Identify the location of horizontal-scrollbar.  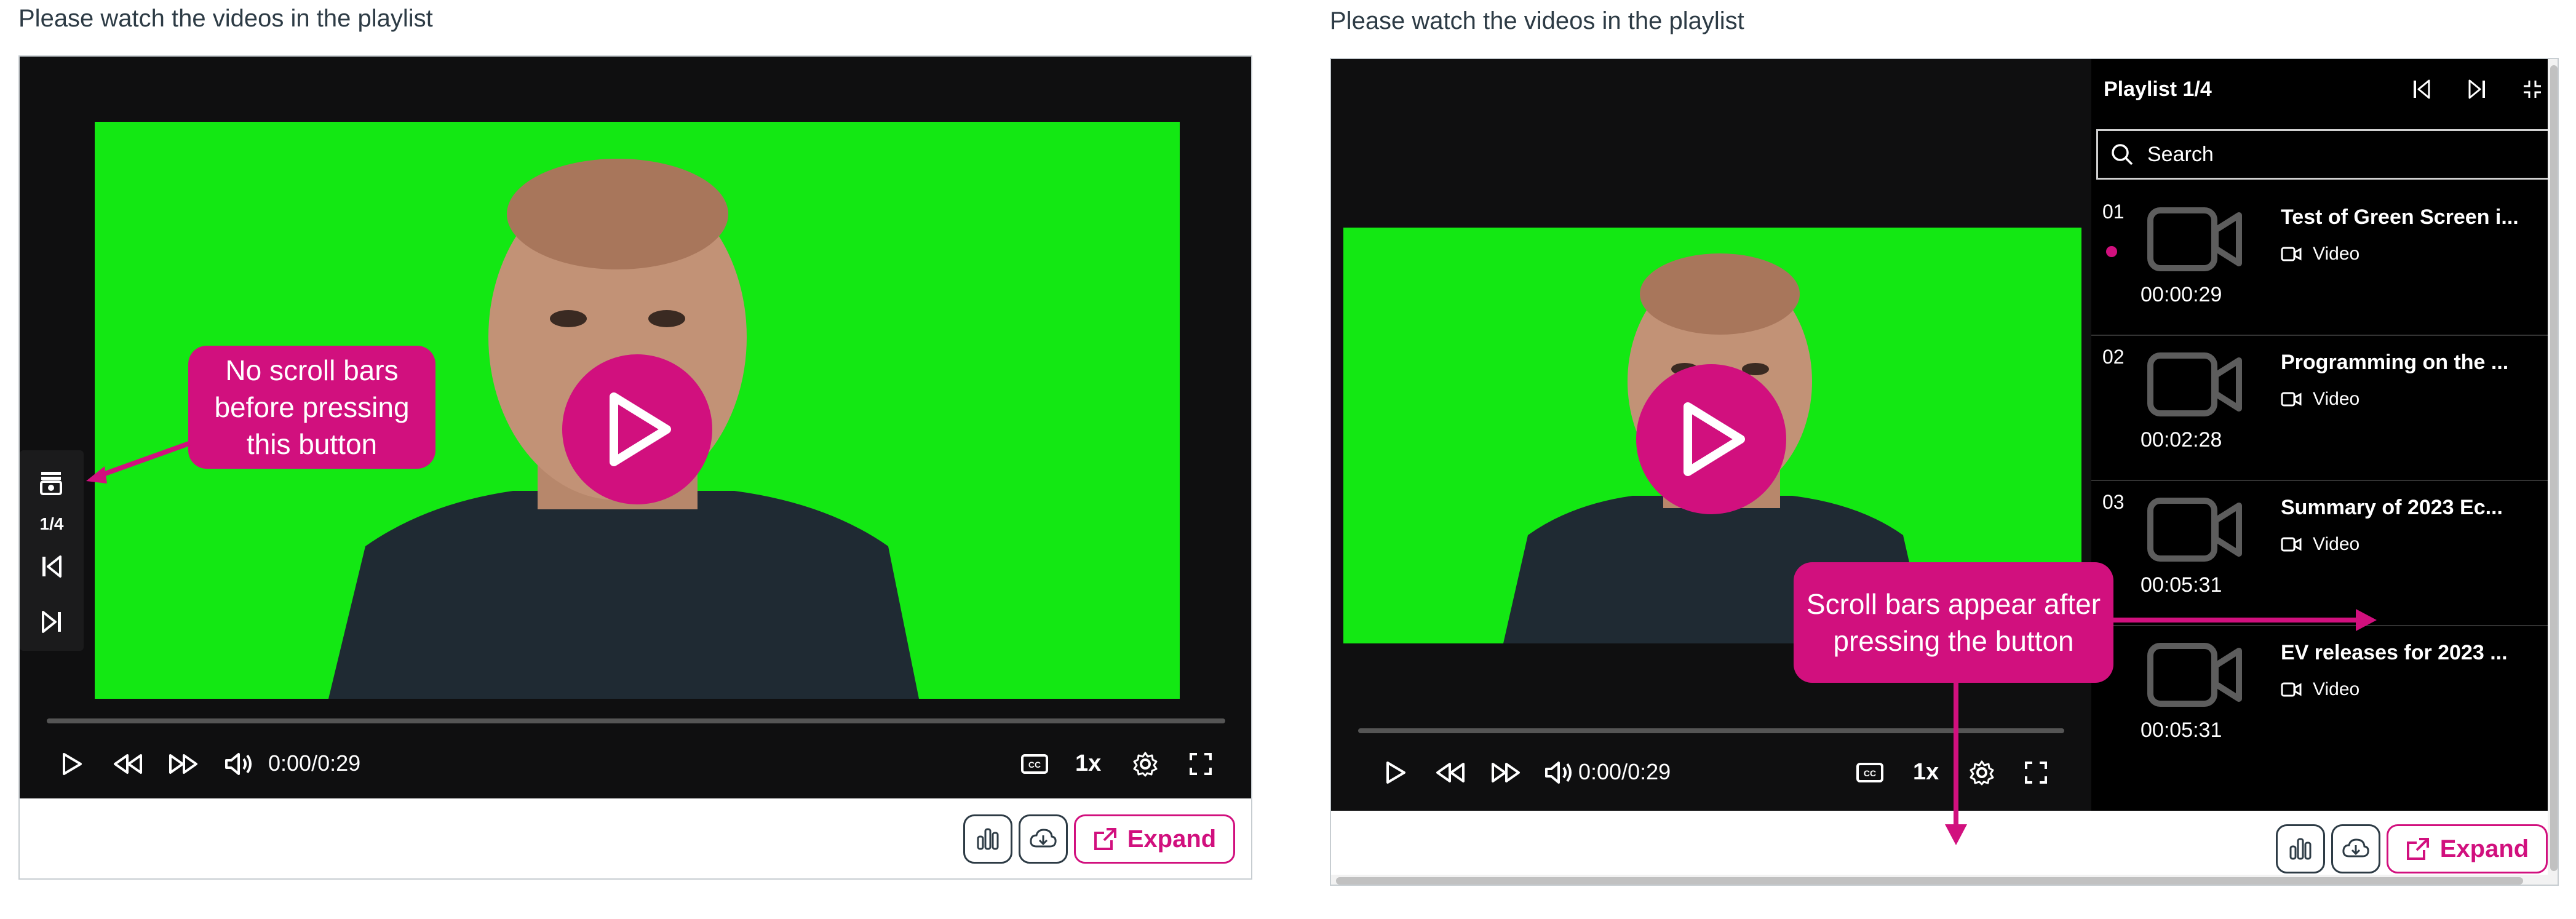
(1939, 880).